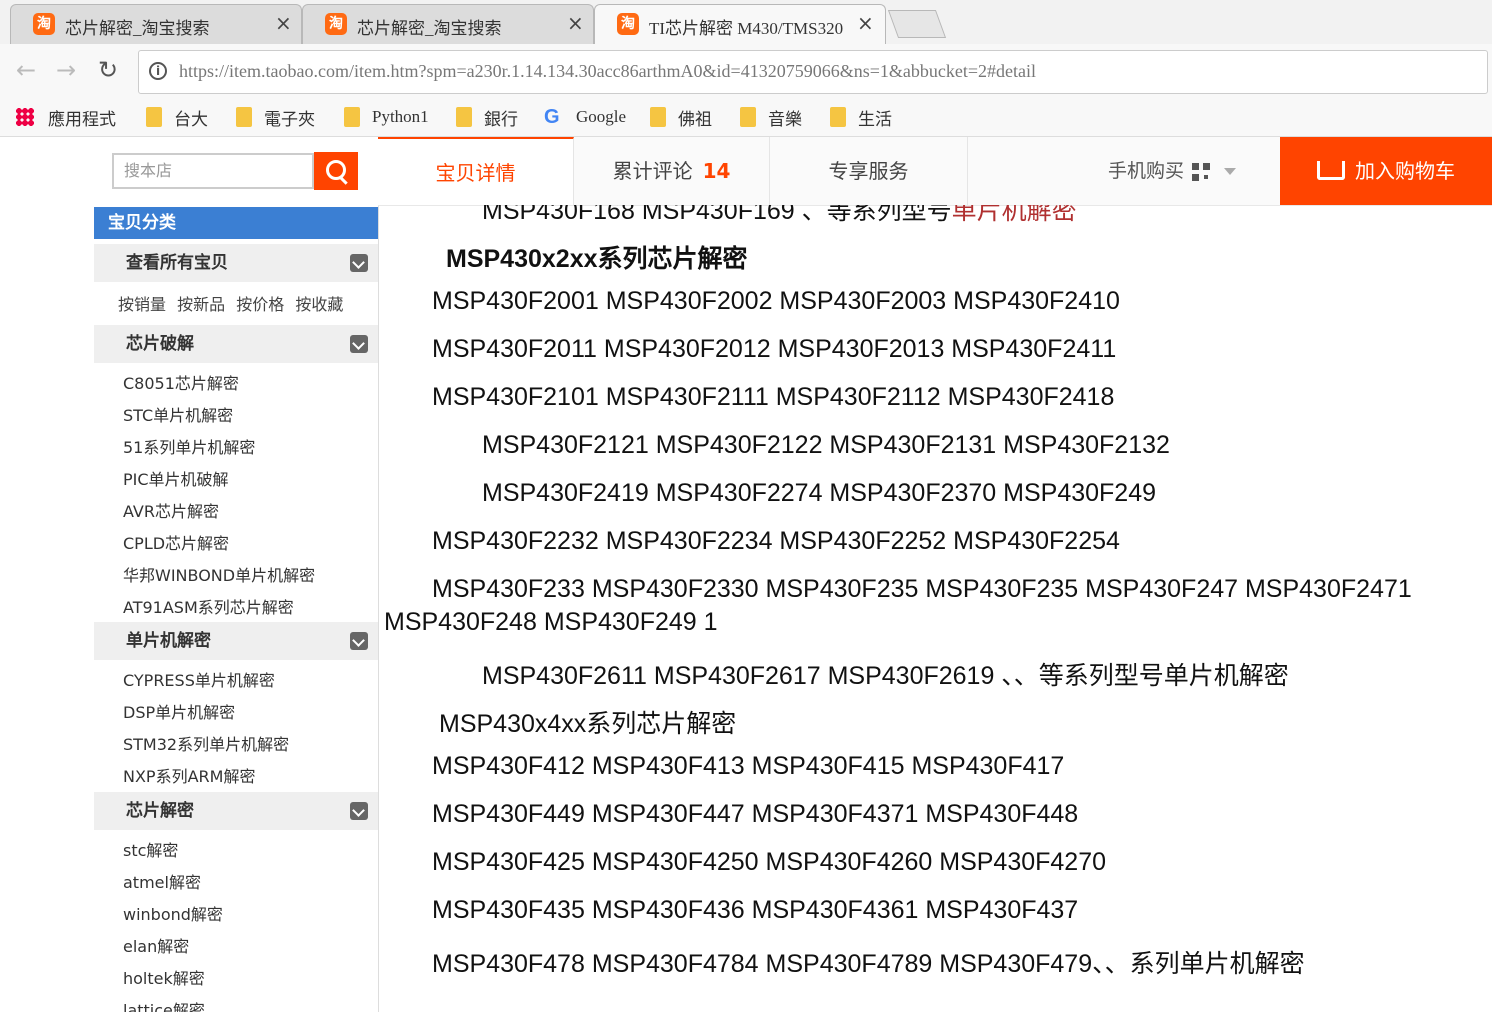 This screenshot has height=1012, width=1492. I want to click on tab-exclusive-service: 专享服务, so click(869, 171).